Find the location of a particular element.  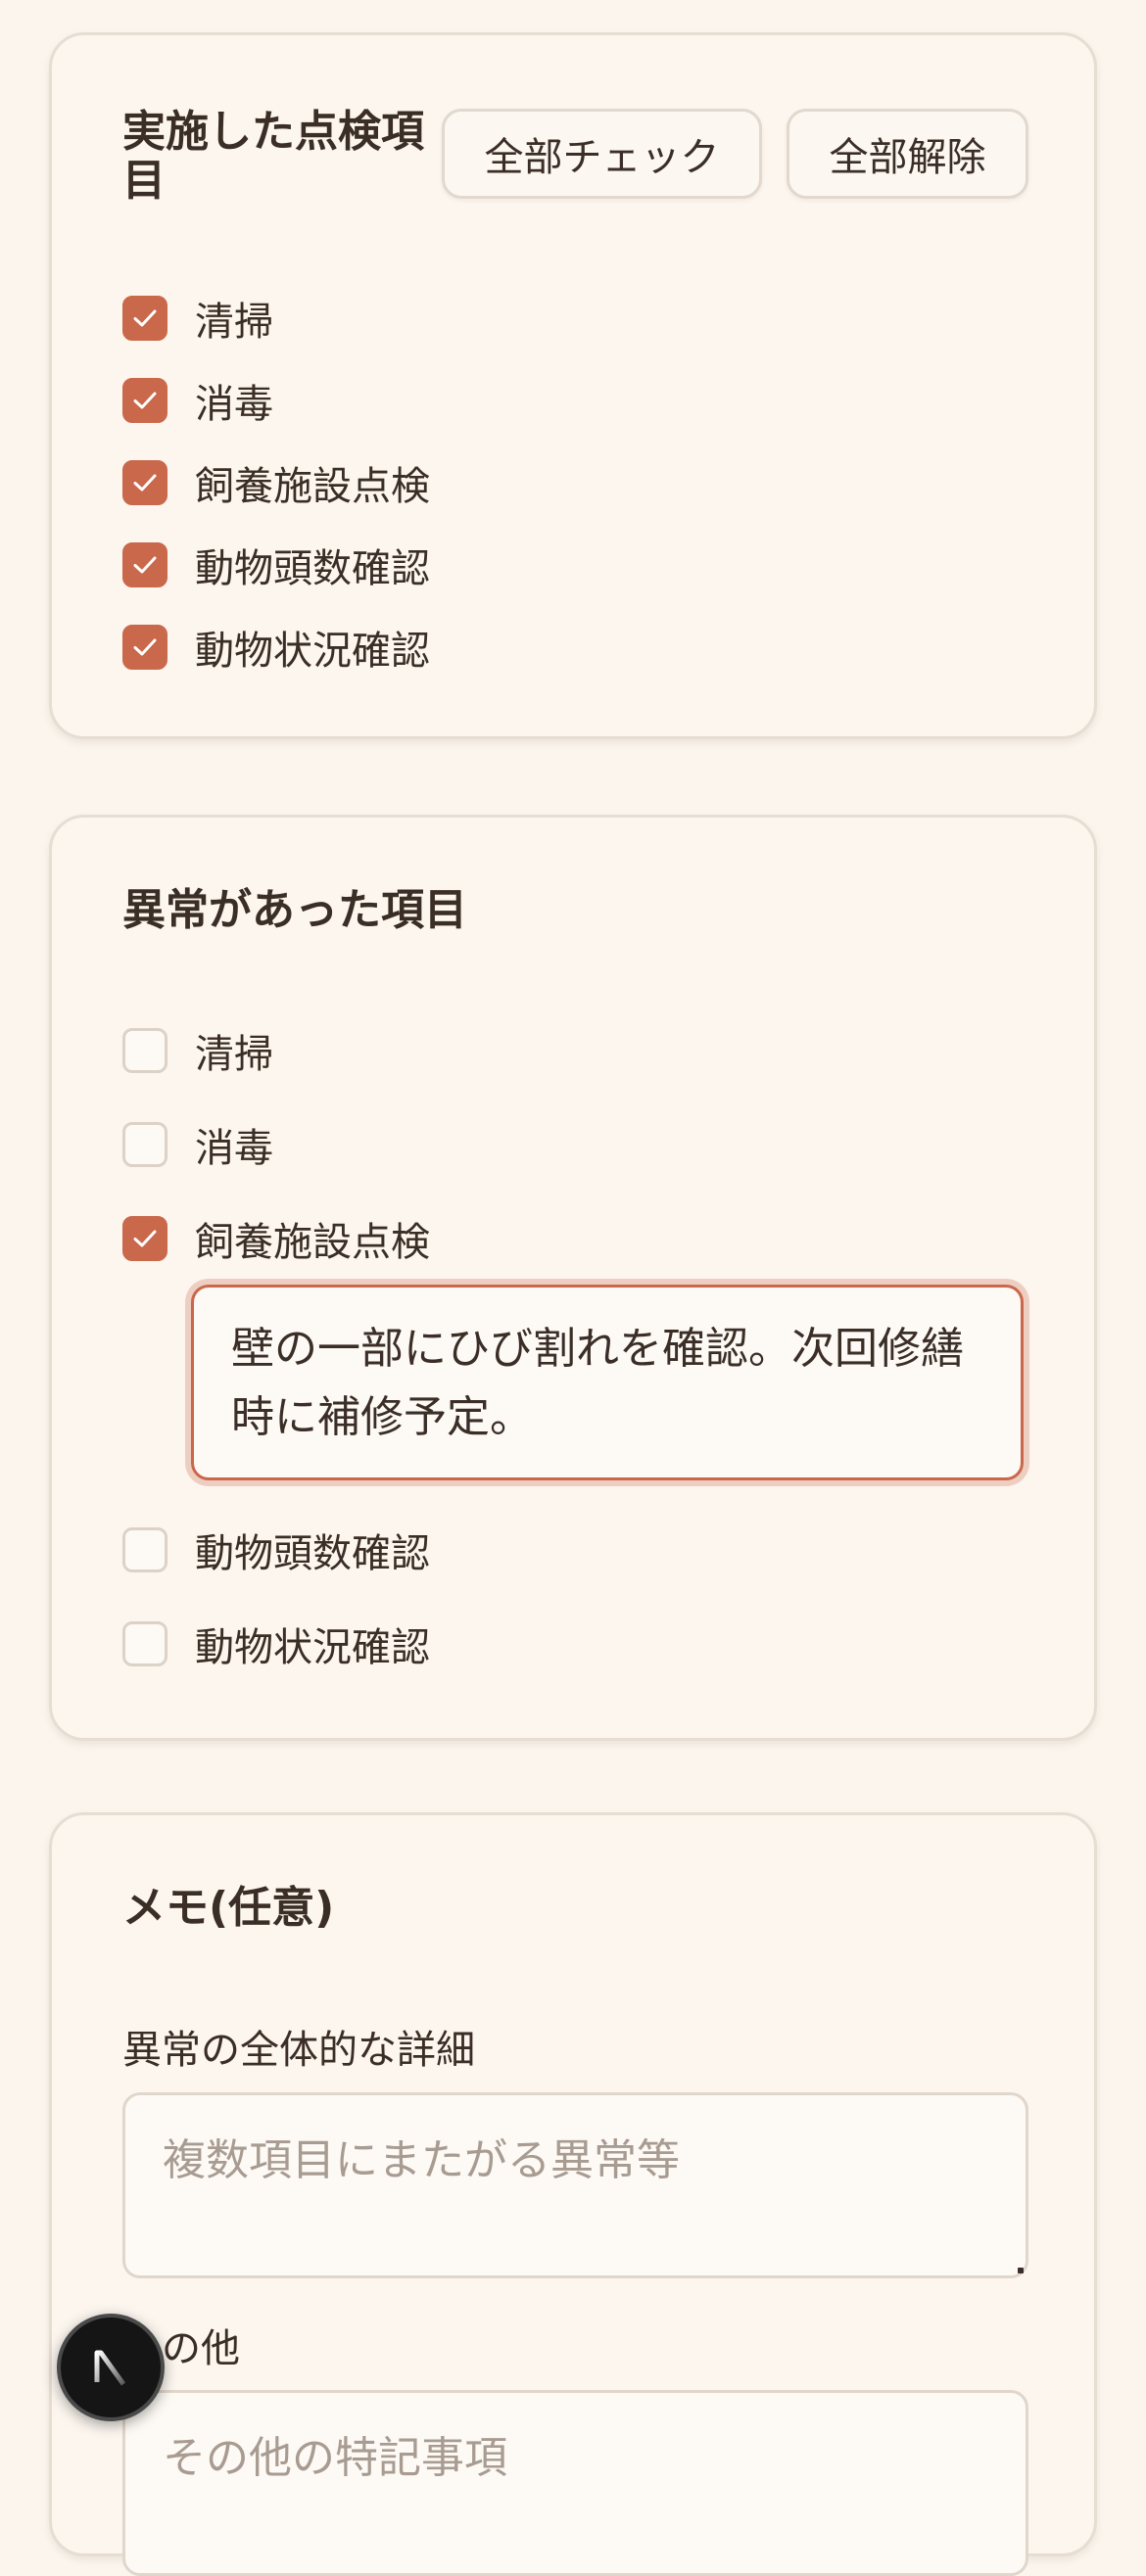

abnormal-item-condition: 動物状況確認 is located at coordinates (276, 1644).